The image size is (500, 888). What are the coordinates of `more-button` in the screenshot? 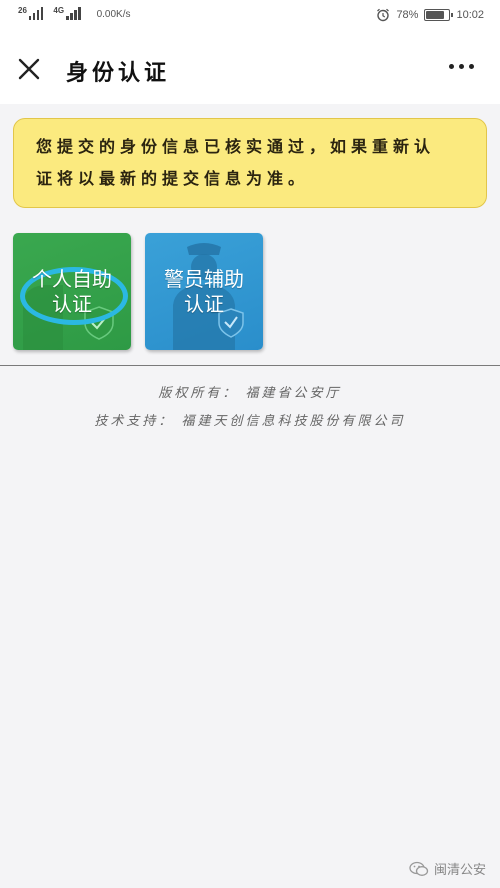 It's located at (461, 66).